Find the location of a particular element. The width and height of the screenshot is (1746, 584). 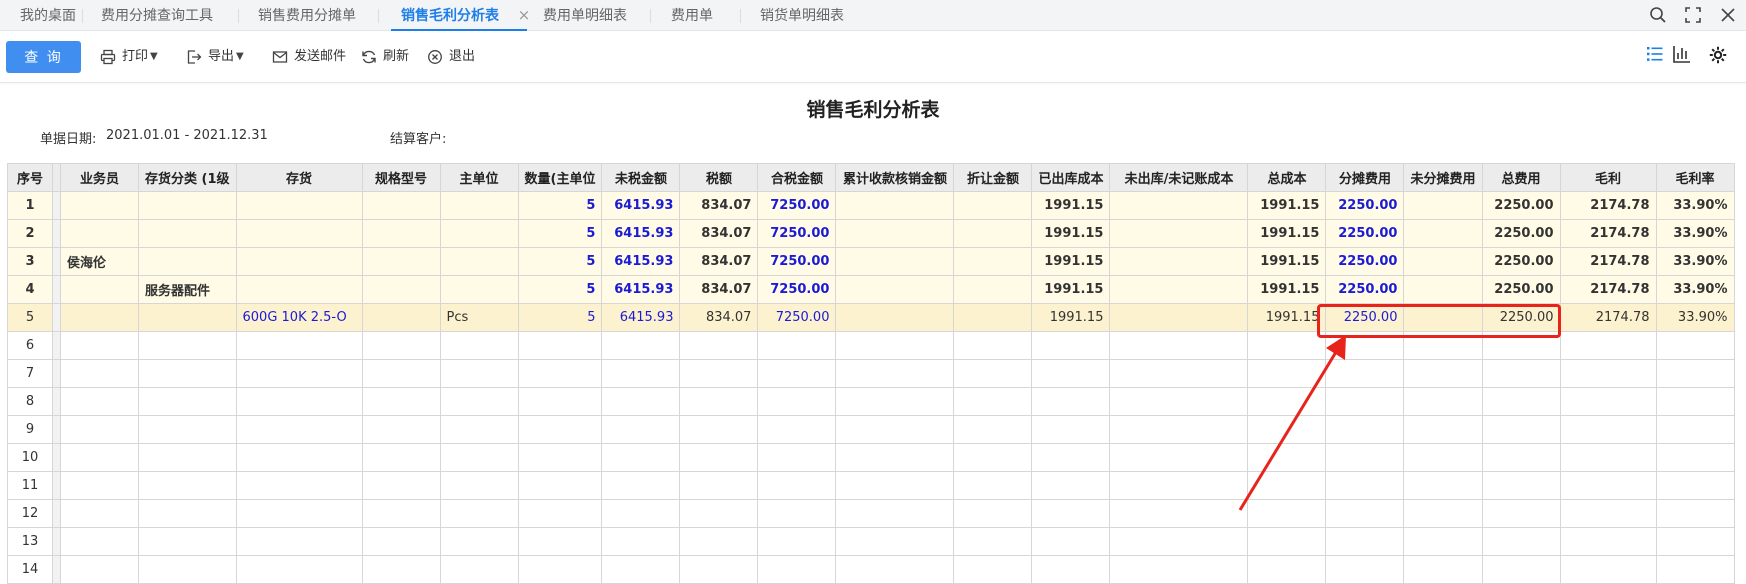

column-header-unit: 主单位 is located at coordinates (479, 177).